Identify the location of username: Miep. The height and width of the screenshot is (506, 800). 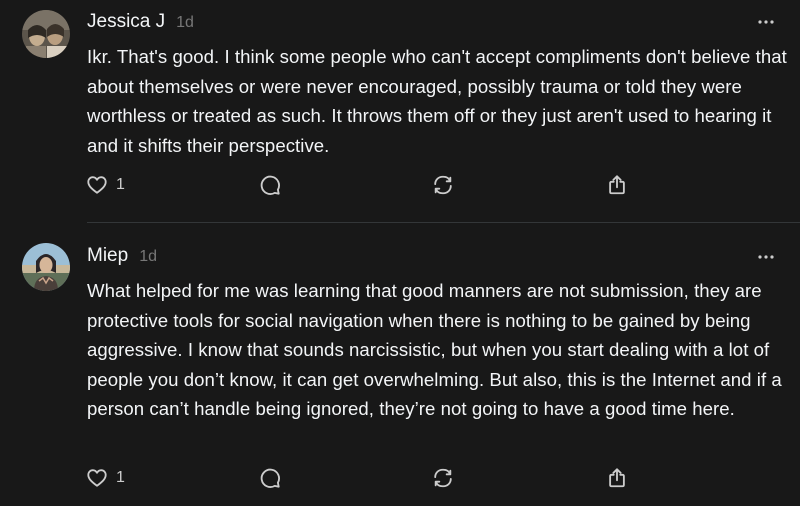
(107, 256).